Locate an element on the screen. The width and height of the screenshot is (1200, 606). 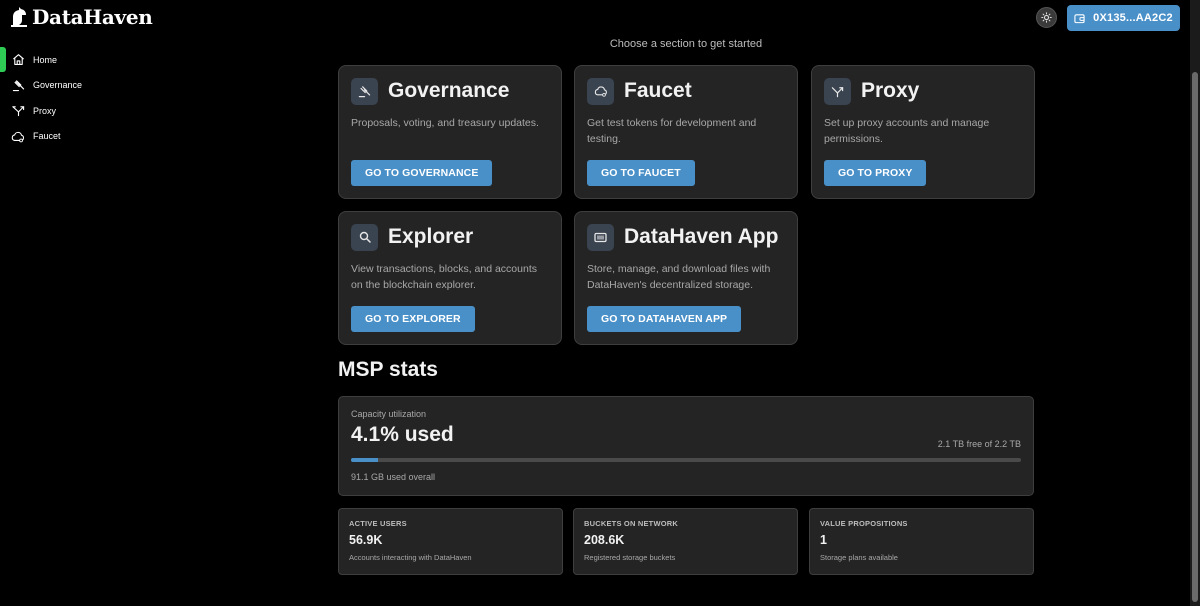
msp-stats-heading: MSP stats is located at coordinates (388, 369).